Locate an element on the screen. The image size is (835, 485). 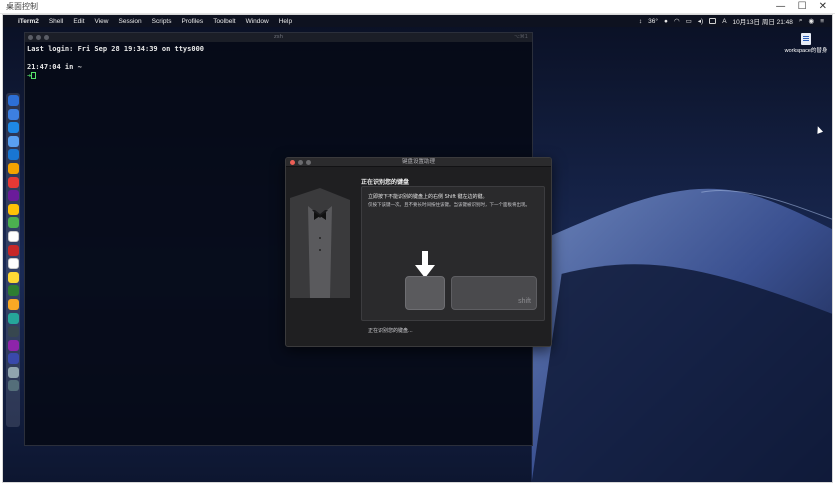
instruction-text: 立即按下不能识别的键盘上的右侧 Shift 键左边的键。 is located at coordinates (428, 197).